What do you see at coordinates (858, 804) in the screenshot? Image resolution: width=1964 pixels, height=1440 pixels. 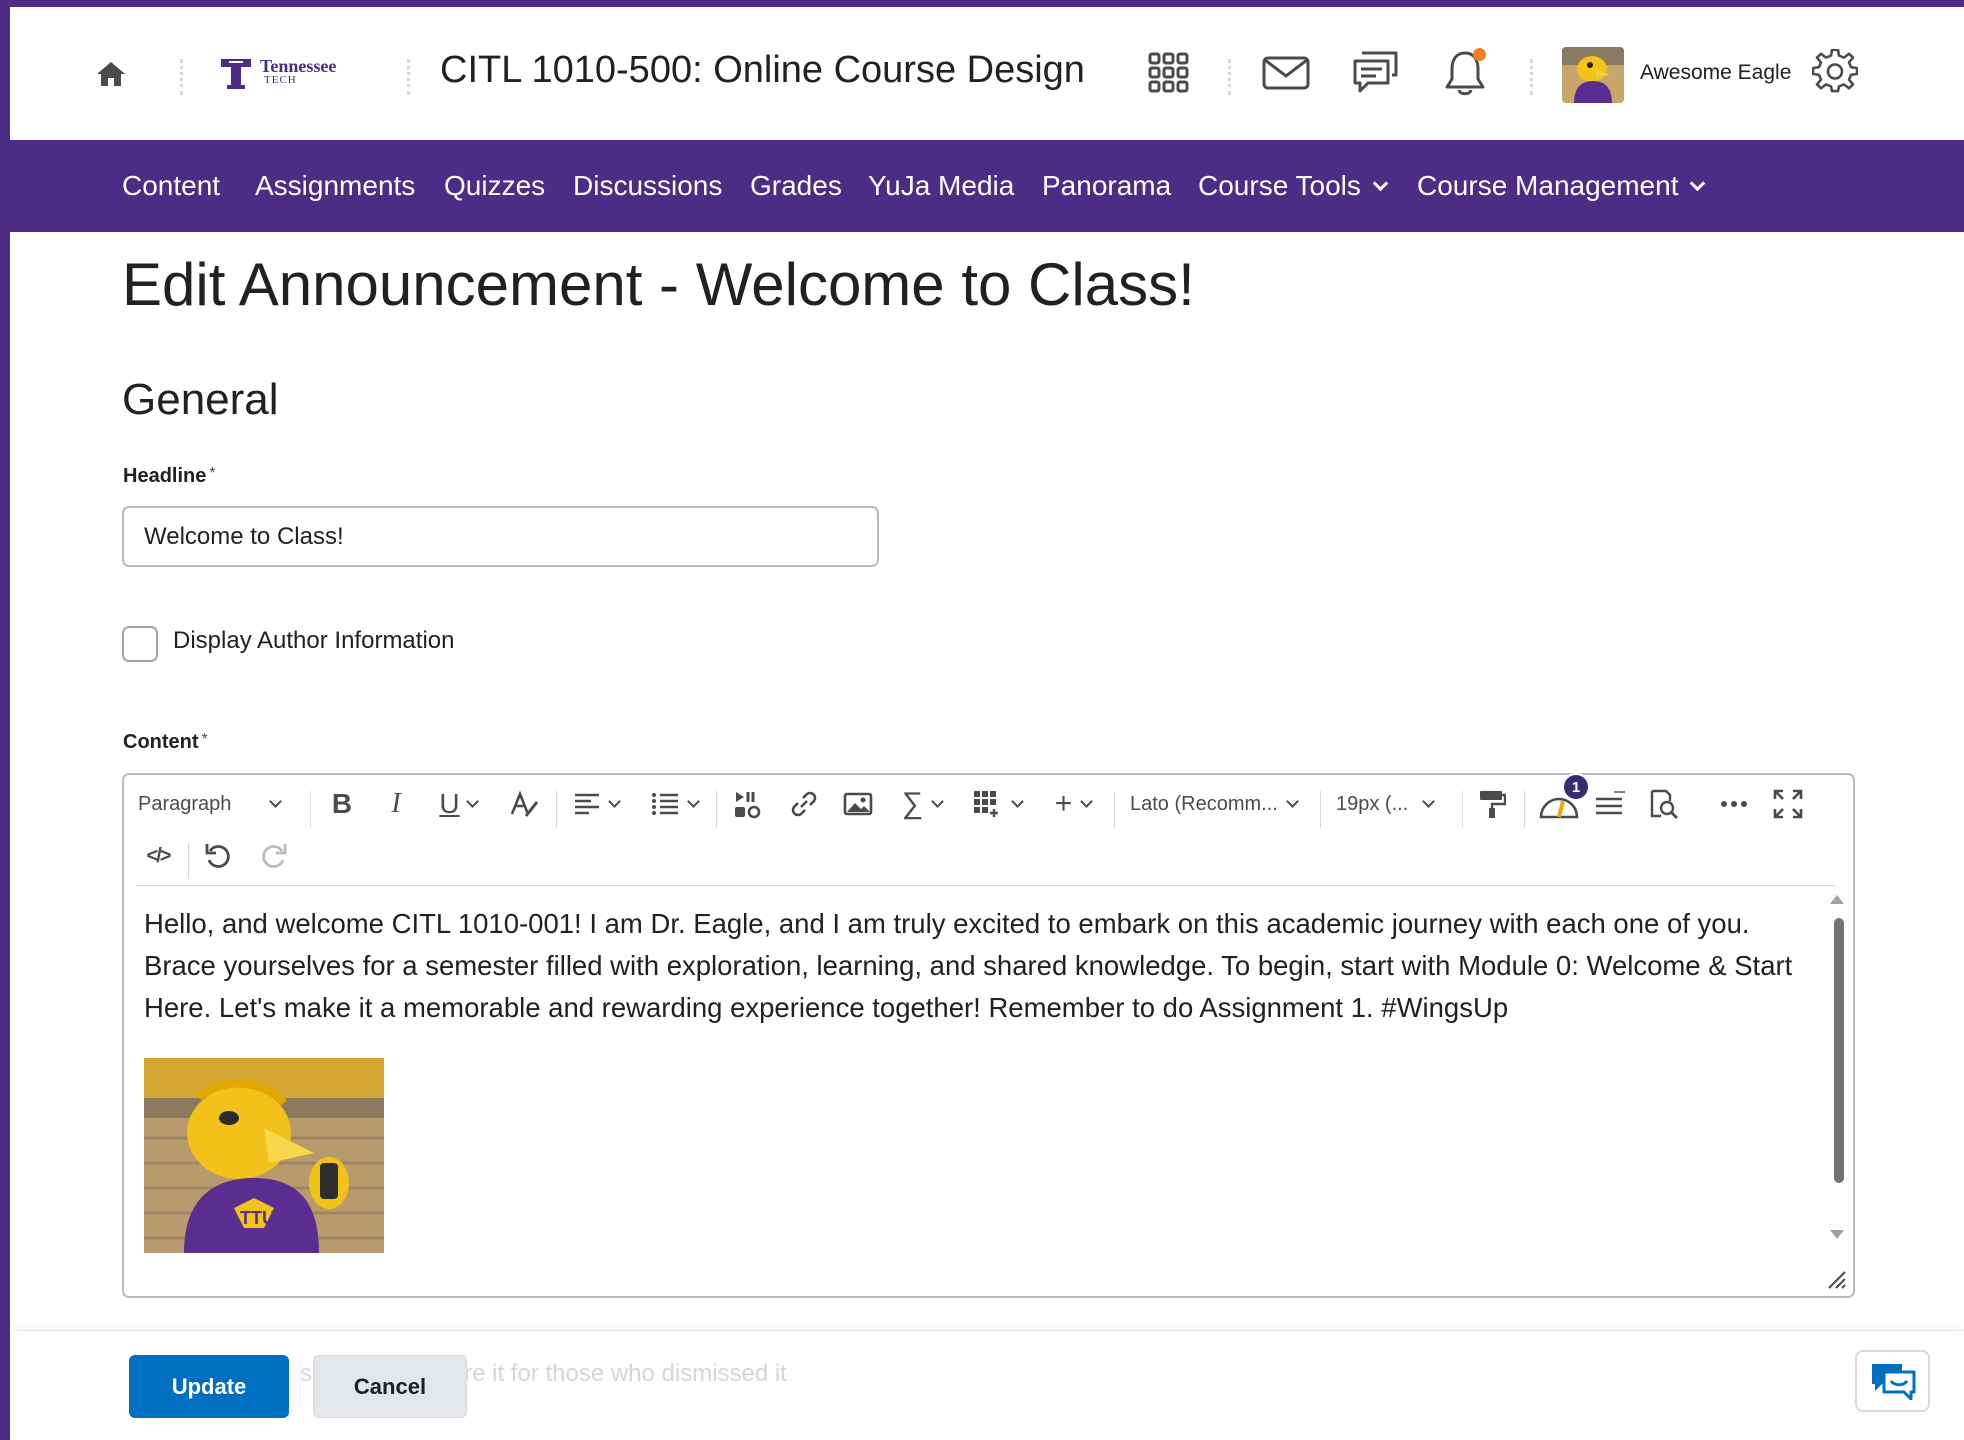 I see `insert-image-button` at bounding box center [858, 804].